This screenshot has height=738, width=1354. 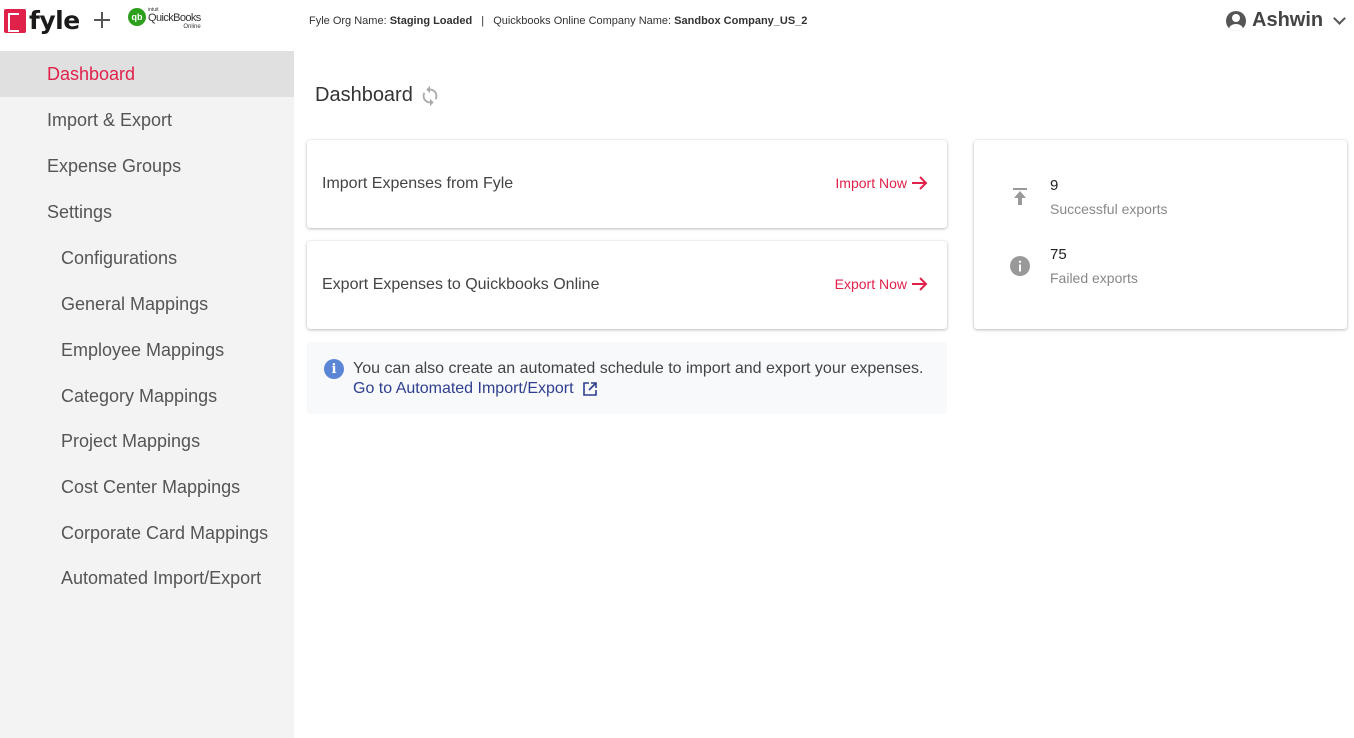 What do you see at coordinates (1160, 234) in the screenshot?
I see `export-stats-card: 9 Successful exports 75 Failed exports` at bounding box center [1160, 234].